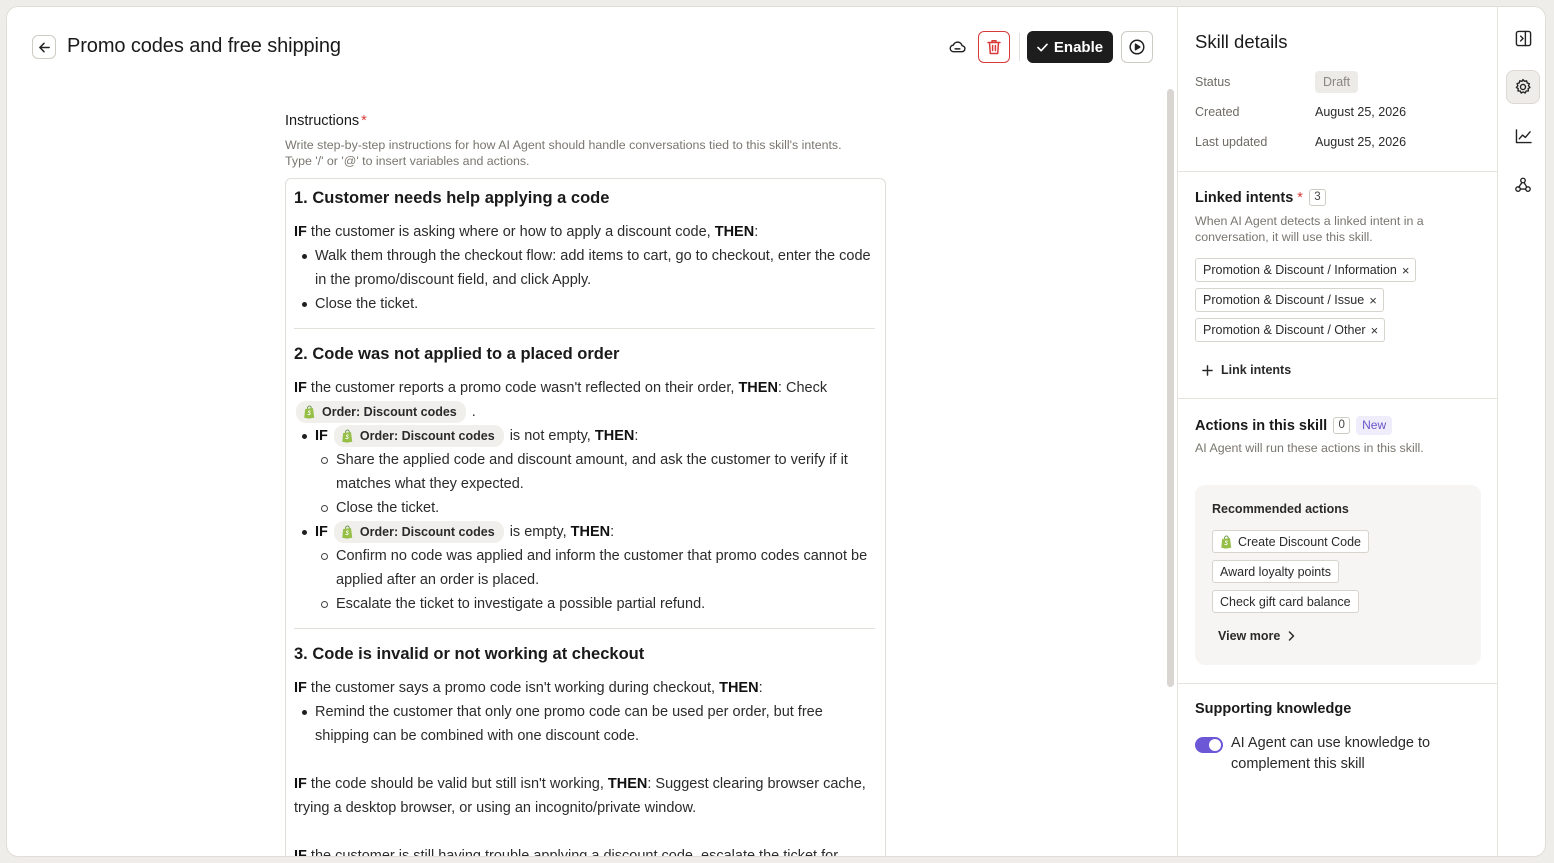 This screenshot has width=1554, height=863. What do you see at coordinates (1284, 300) in the screenshot?
I see `intent-tag-label: Promotion & Discount / Issue` at bounding box center [1284, 300].